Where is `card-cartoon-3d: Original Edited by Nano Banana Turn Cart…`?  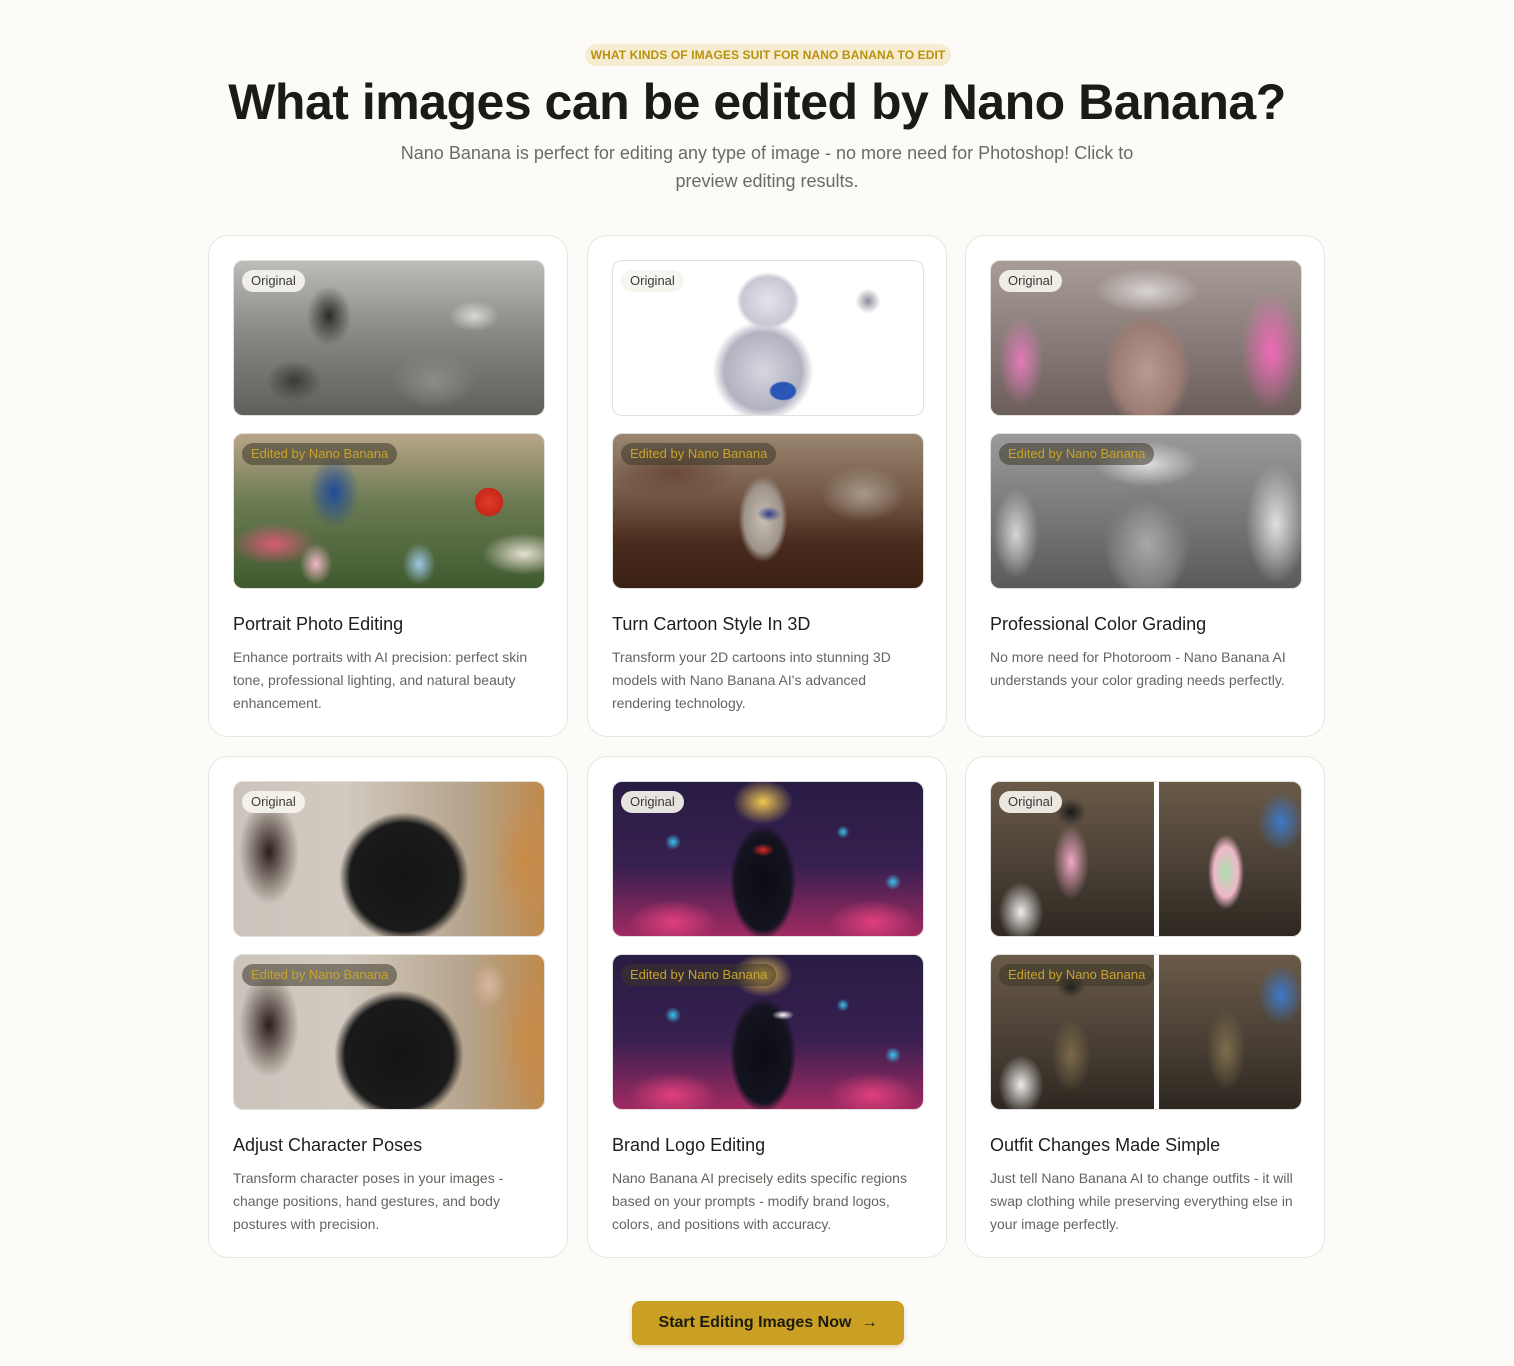
card-cartoon-3d: Original Edited by Nano Banana Turn Cart… is located at coordinates (767, 486).